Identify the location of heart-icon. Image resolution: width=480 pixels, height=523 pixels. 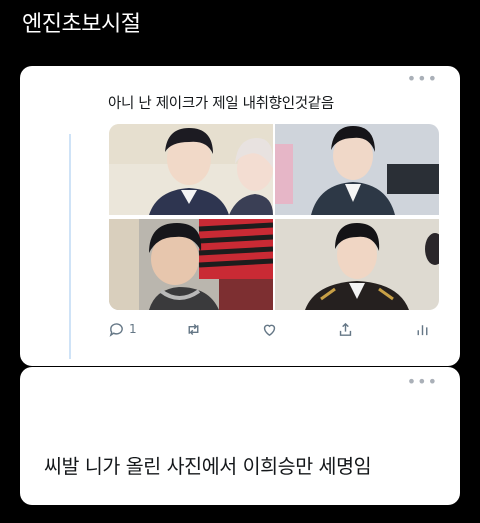
(269, 330).